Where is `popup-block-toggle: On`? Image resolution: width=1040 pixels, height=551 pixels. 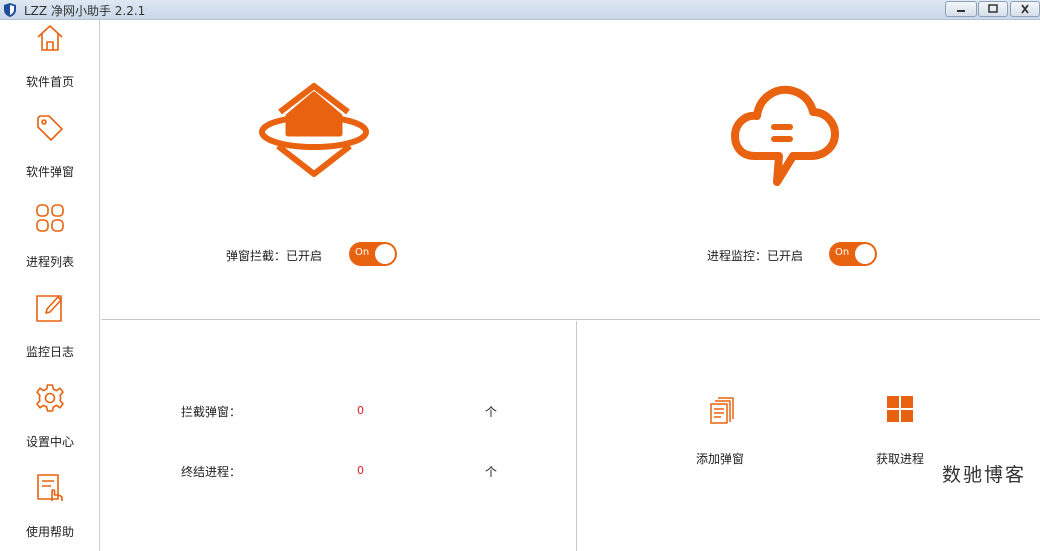 popup-block-toggle: On is located at coordinates (373, 254).